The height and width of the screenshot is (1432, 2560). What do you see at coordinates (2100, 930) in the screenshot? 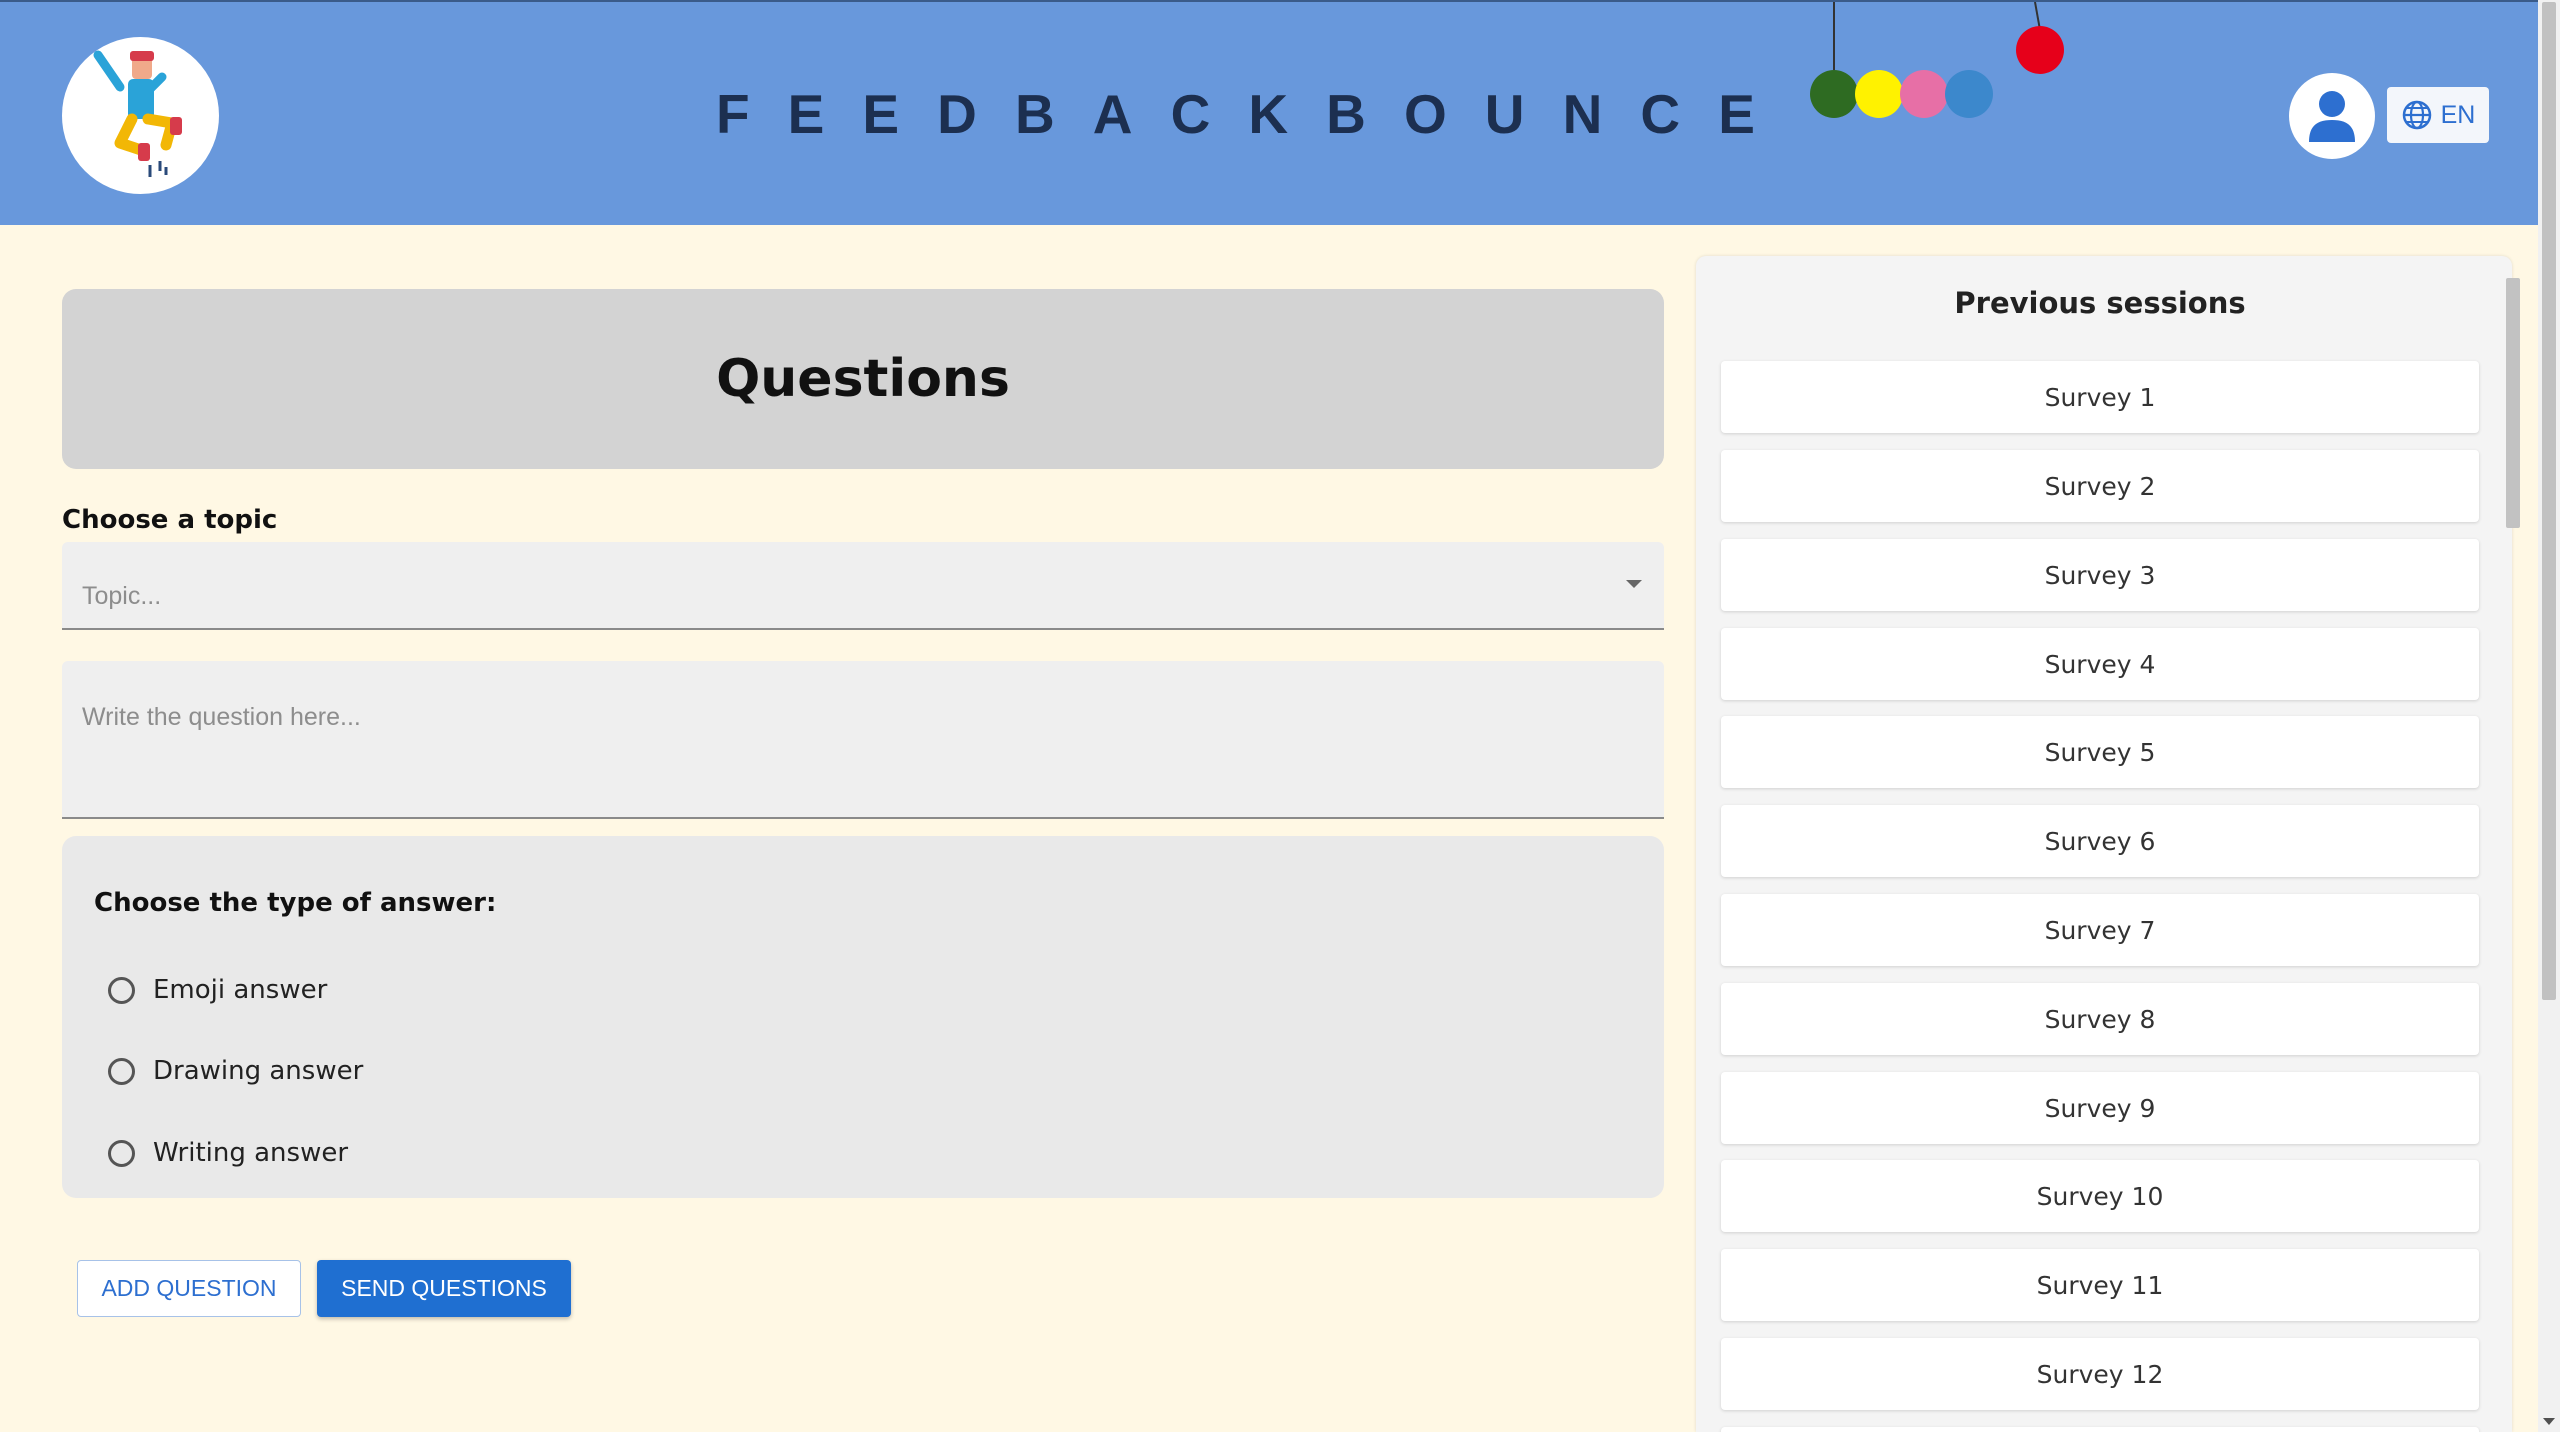
I see `session-item: Survey 7` at bounding box center [2100, 930].